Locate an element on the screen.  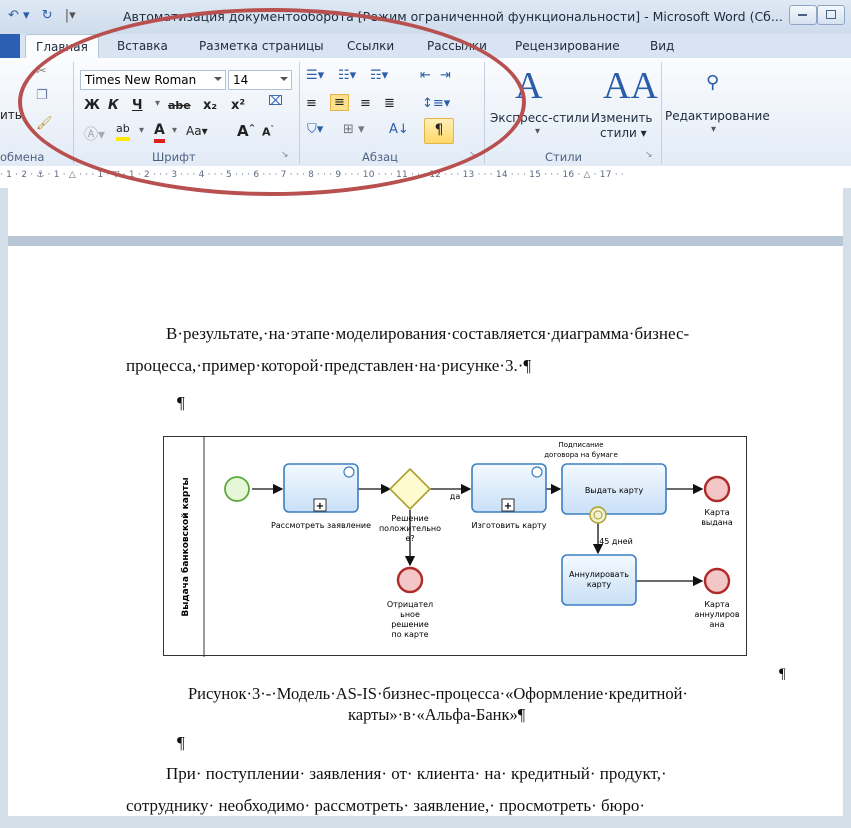
font-dialog-launcher-icon: ↘ is located at coordinates (285, 155).